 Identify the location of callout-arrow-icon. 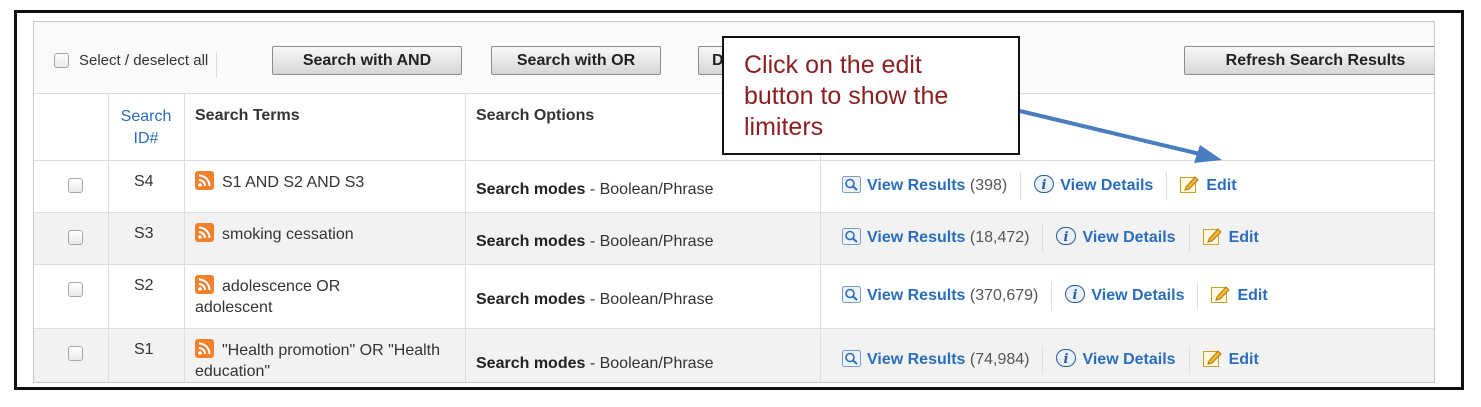
(1120, 136).